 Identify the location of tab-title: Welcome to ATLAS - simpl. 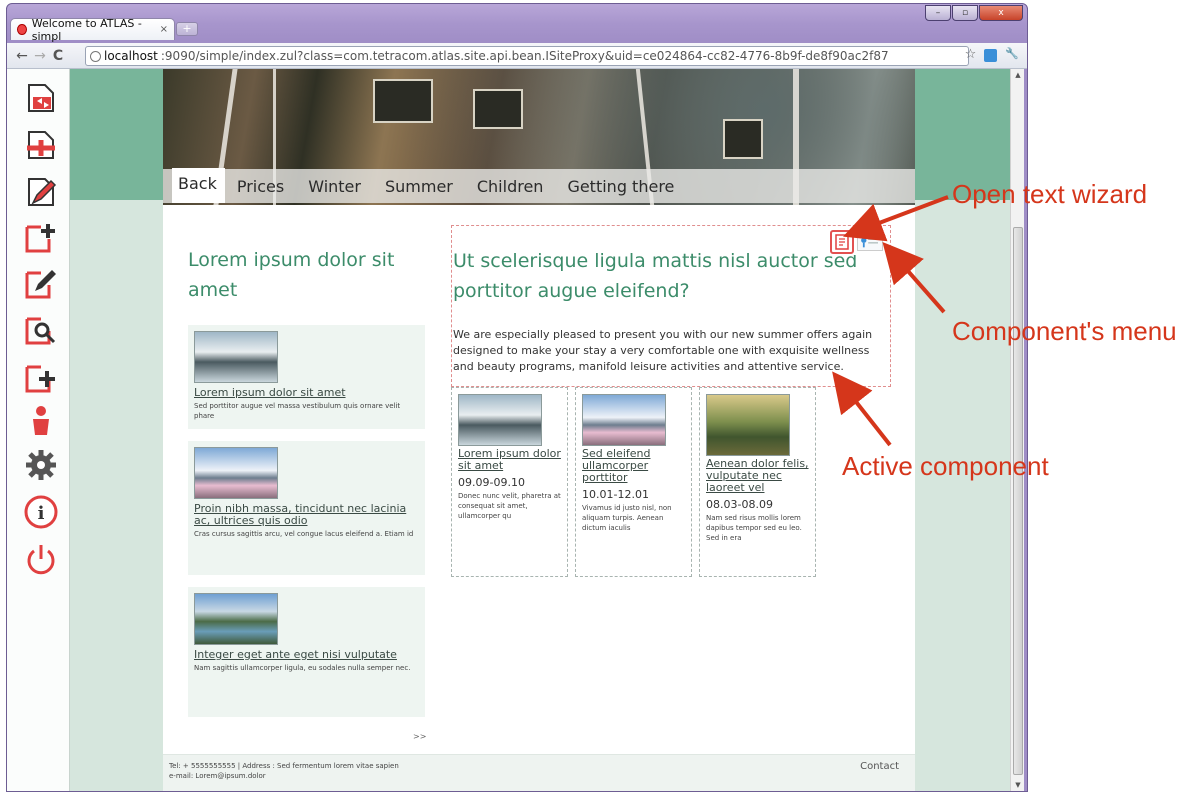
(86, 29).